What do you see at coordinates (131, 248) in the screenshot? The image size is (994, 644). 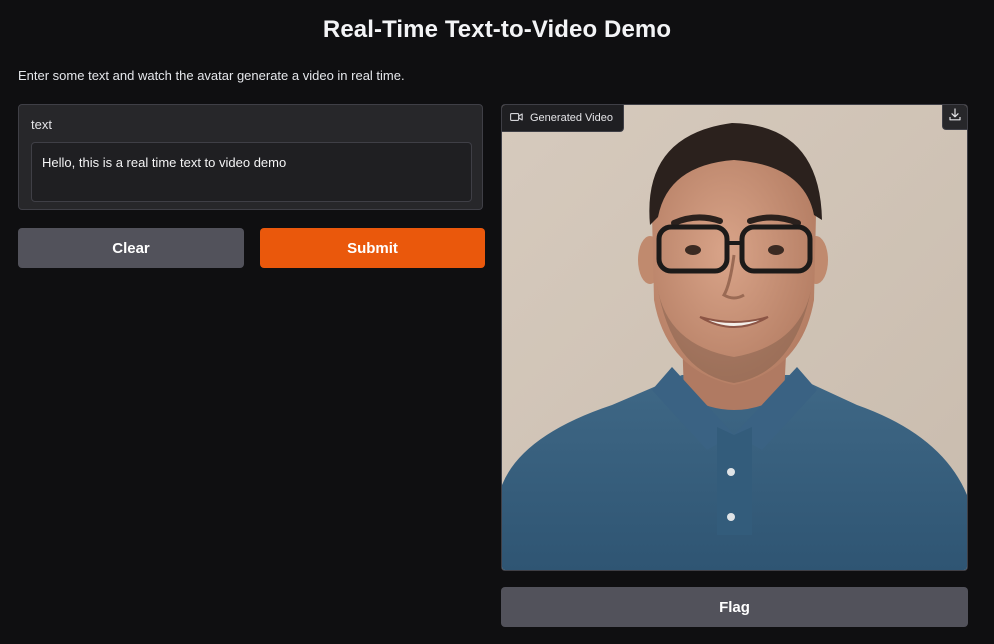 I see `clear-button: Clear` at bounding box center [131, 248].